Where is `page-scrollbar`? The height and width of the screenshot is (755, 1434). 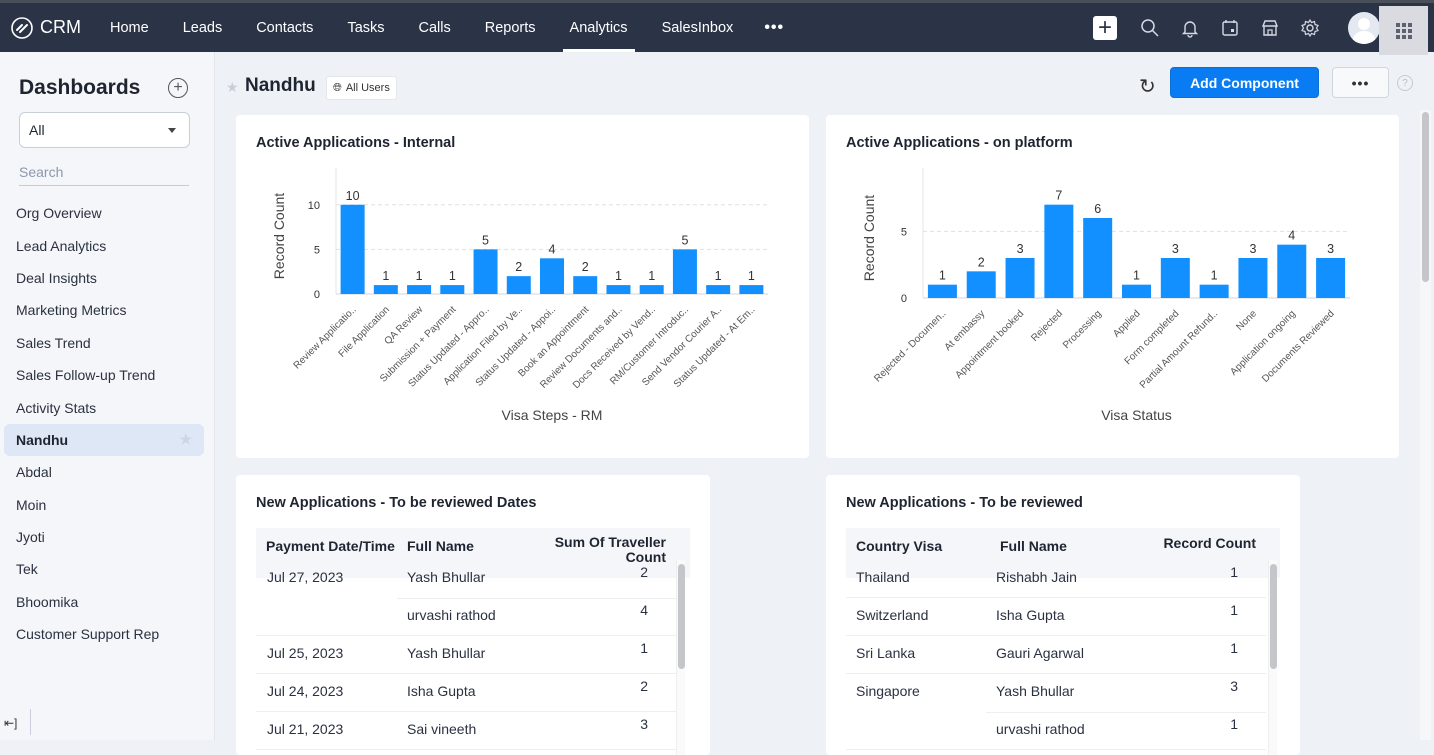 page-scrollbar is located at coordinates (1425, 425).